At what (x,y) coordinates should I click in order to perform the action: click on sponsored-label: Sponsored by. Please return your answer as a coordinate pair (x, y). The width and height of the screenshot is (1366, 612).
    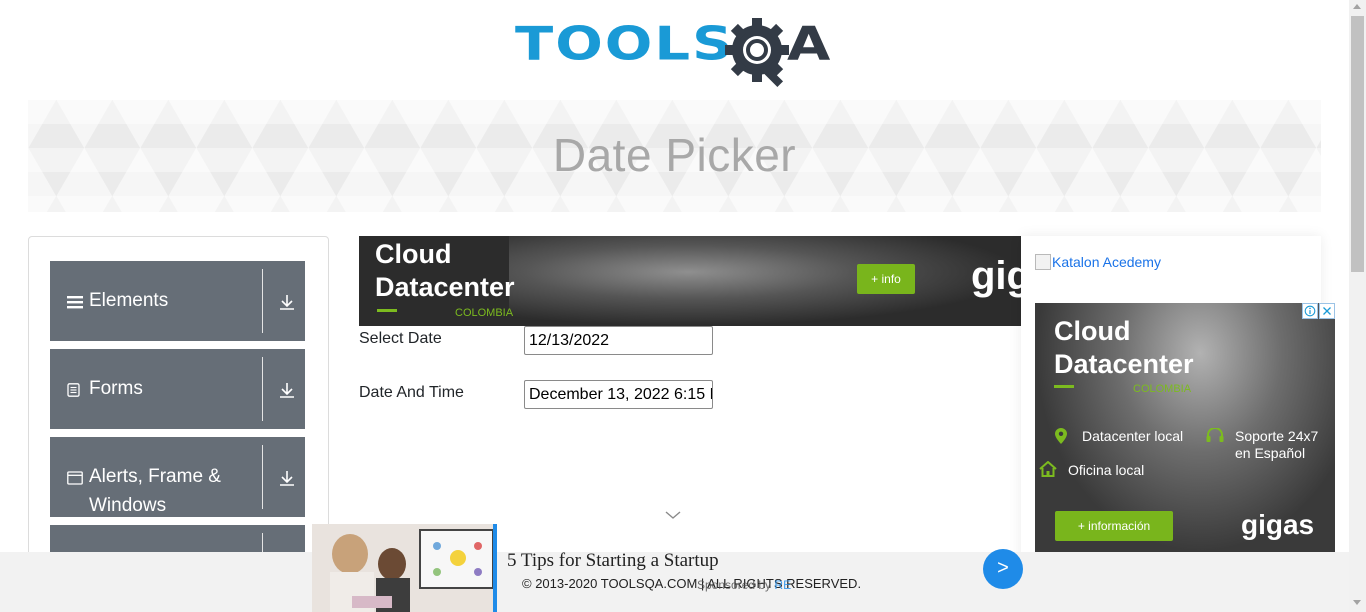
    Looking at the image, I should click on (734, 585).